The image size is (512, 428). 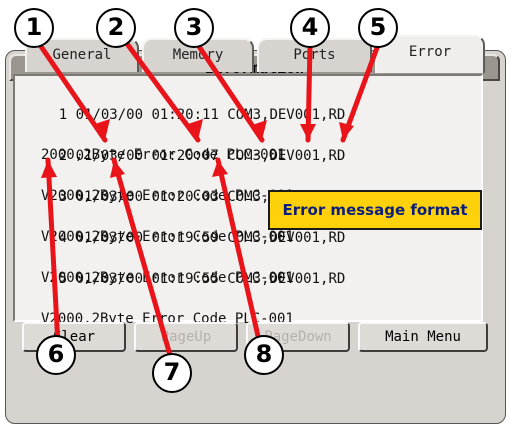 I want to click on marker-6: 6, so click(x=56, y=355).